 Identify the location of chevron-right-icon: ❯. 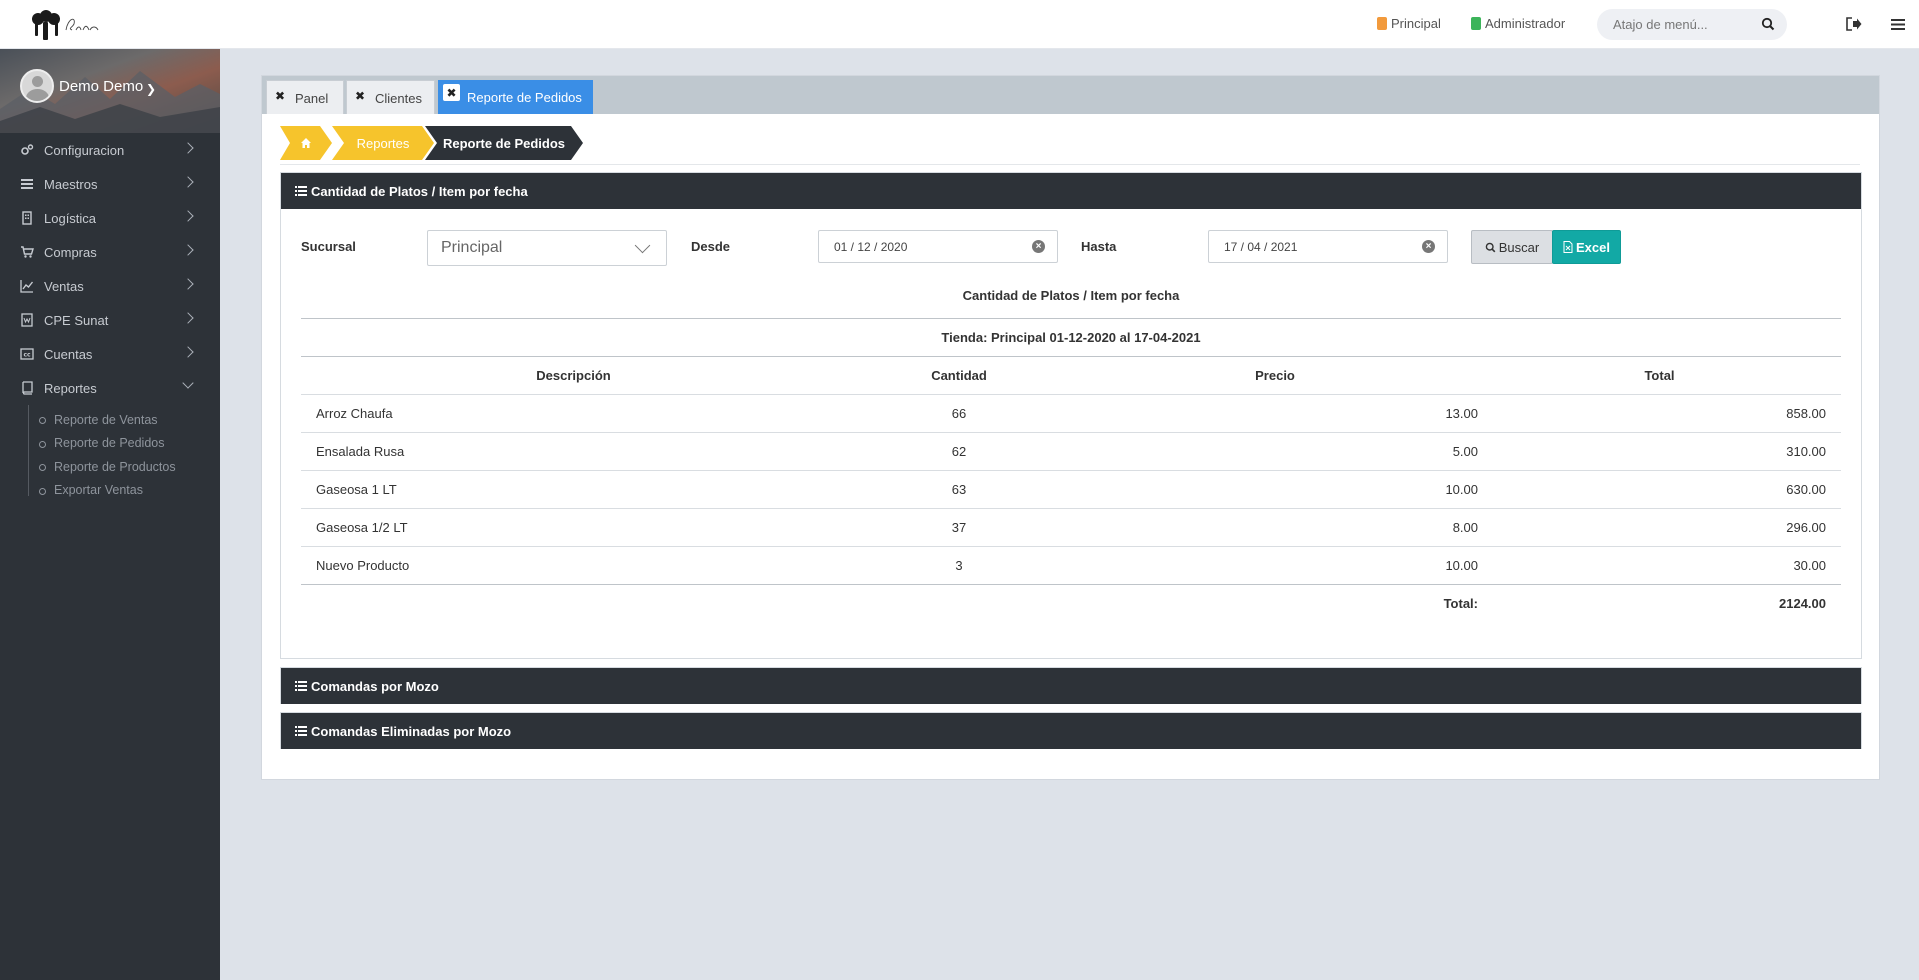
(151, 89).